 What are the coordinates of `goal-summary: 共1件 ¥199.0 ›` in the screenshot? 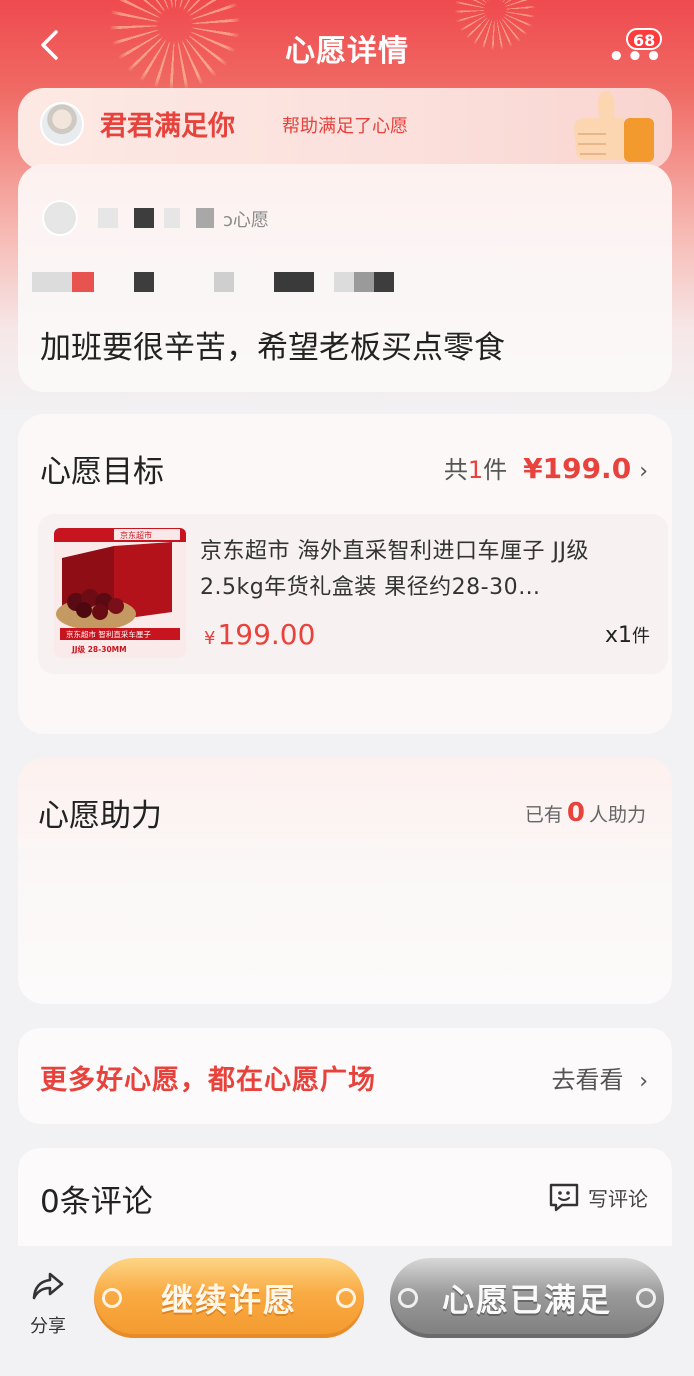 It's located at (546, 467).